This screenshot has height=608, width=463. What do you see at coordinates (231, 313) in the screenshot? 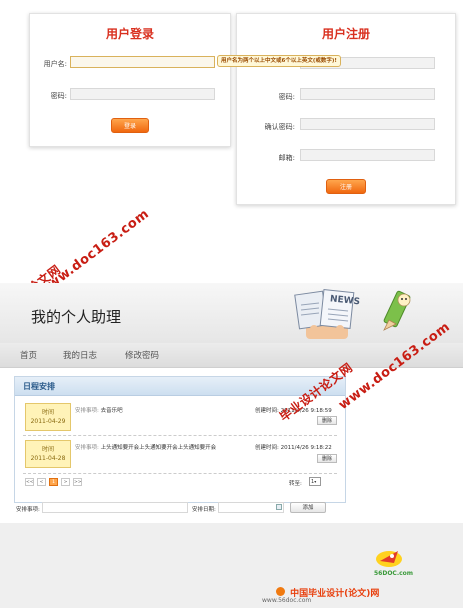
I see `app-header: 我的个人助理 NEWS` at bounding box center [231, 313].